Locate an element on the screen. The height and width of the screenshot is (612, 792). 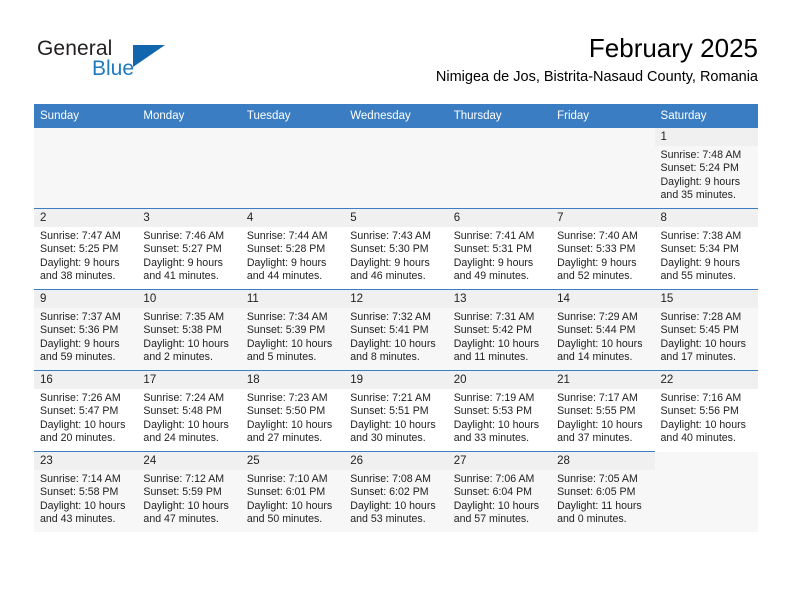
day-number: 2 is located at coordinates (86, 218).